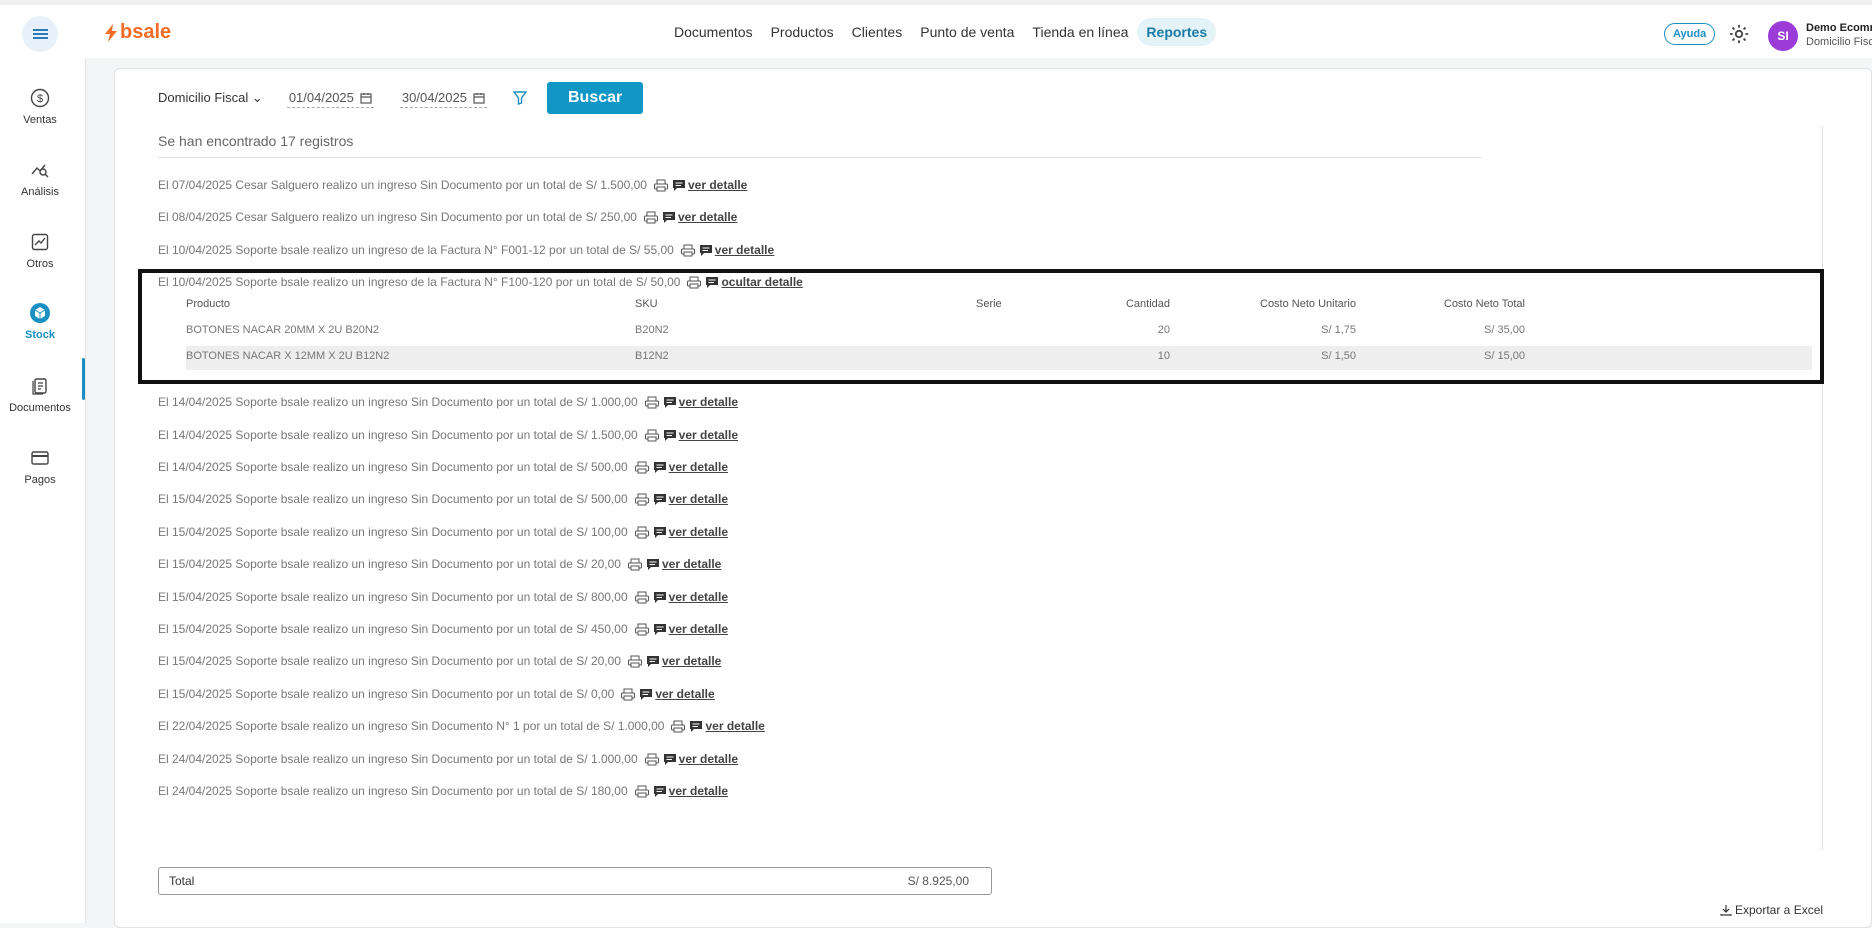  Describe the element at coordinates (1771, 910) in the screenshot. I see `export-excel-button: Exportar a Excel` at that location.